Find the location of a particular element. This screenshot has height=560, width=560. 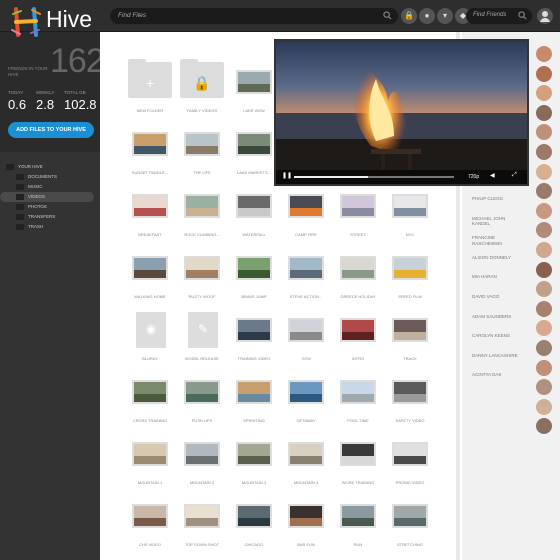

file-search-input: Find Files is located at coordinates (254, 16).